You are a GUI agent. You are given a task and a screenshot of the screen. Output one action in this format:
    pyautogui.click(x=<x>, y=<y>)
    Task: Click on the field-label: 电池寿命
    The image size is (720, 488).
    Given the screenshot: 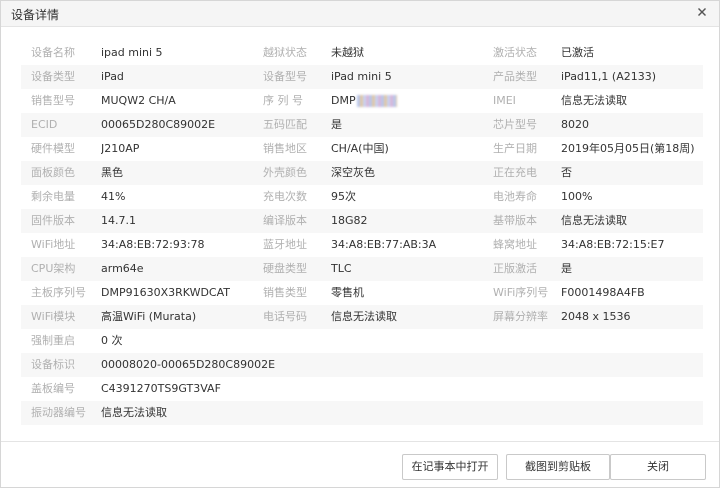 What is the action you would take?
    pyautogui.click(x=515, y=196)
    